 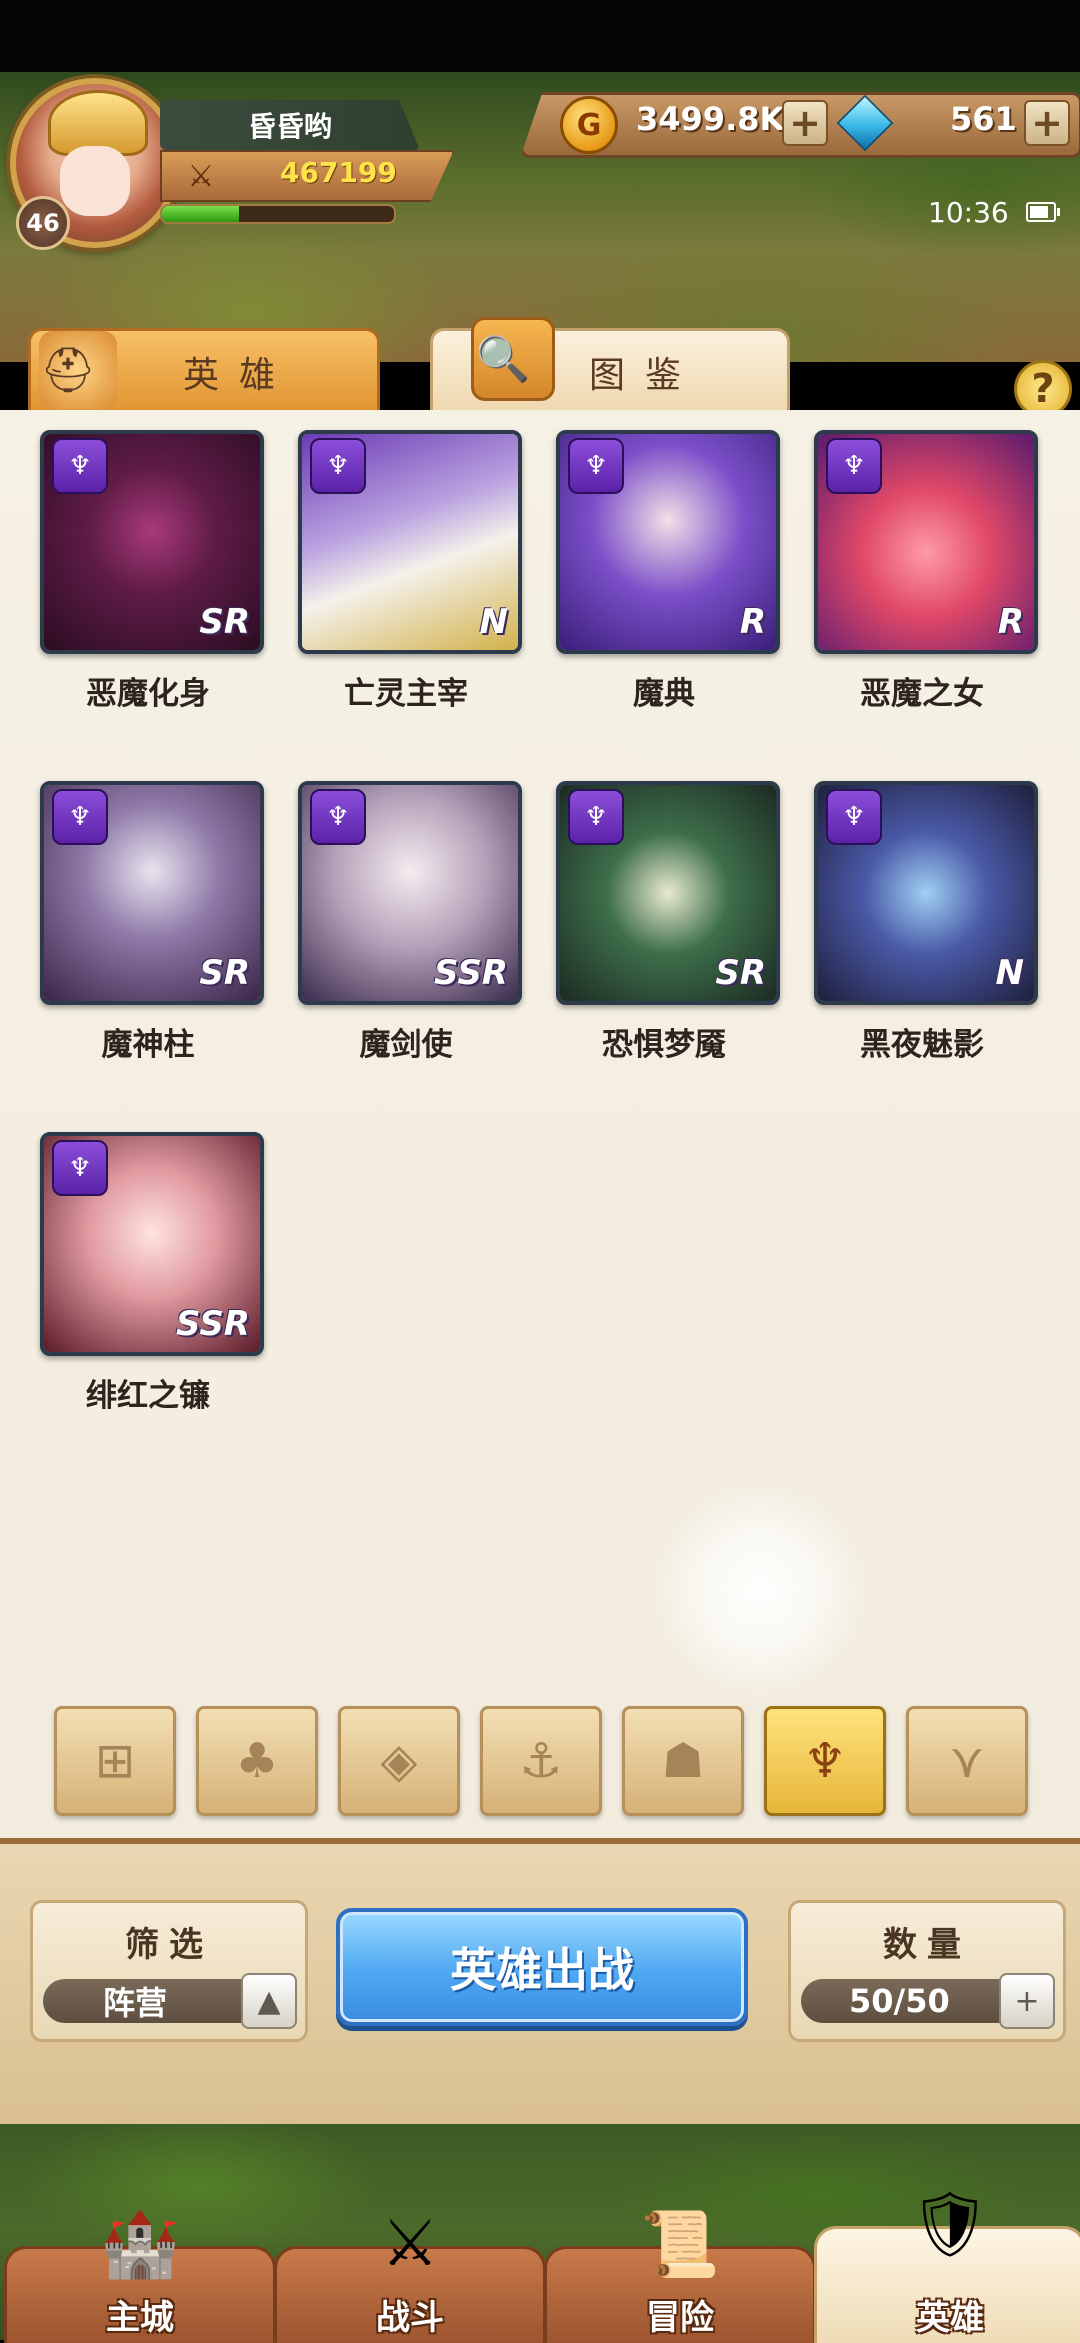 I want to click on hero-name: 魔剑使, so click(x=406, y=1045).